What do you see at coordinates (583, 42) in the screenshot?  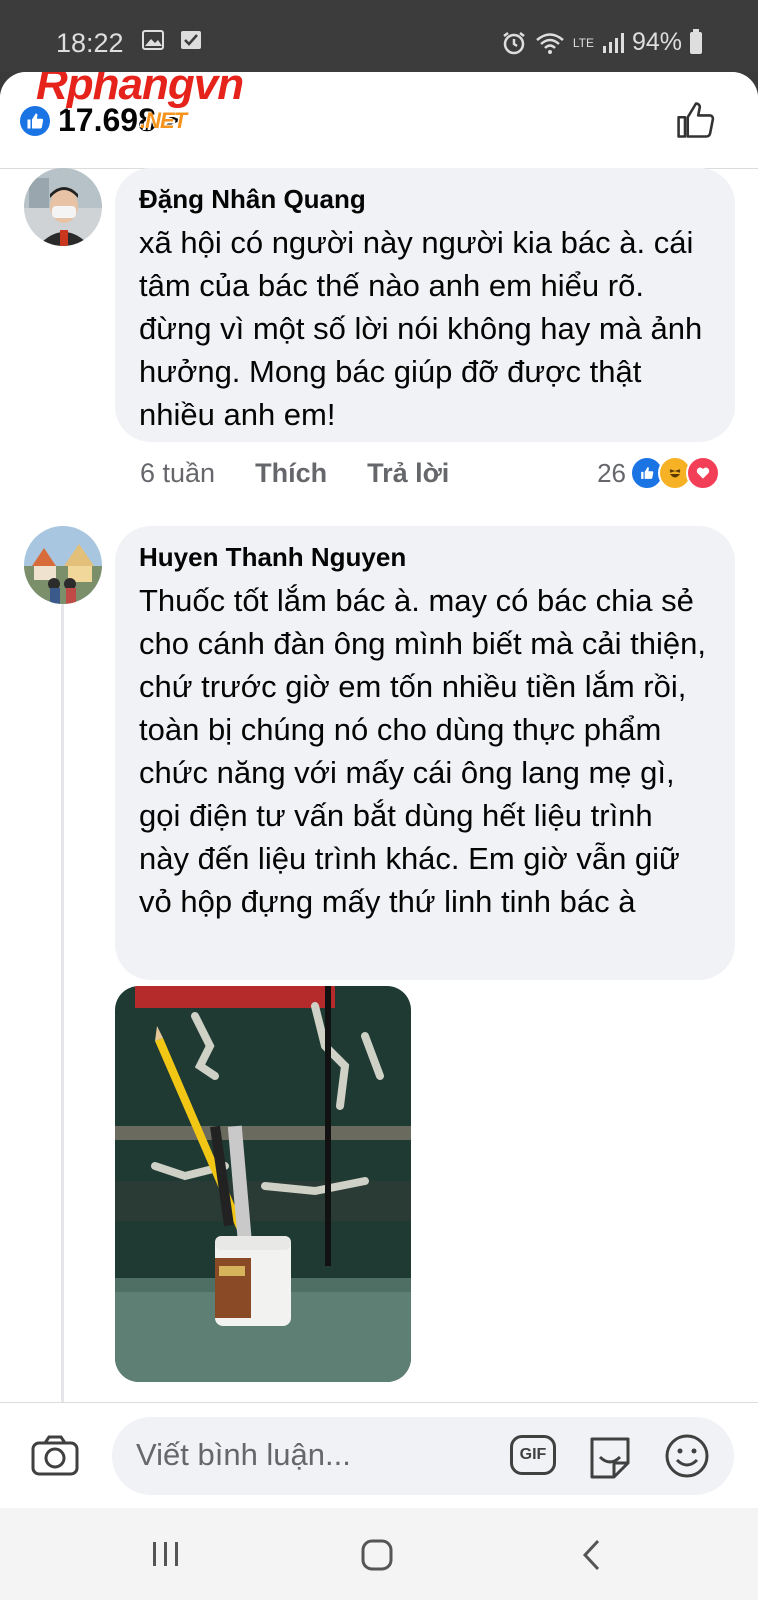 I see `lte-icon: LTE` at bounding box center [583, 42].